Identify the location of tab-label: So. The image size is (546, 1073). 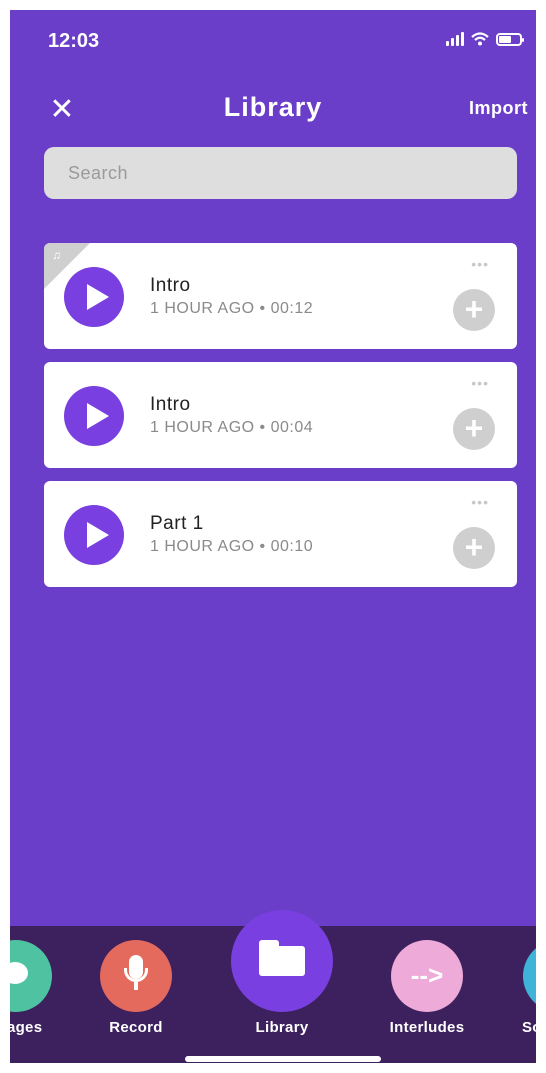
(529, 1027).